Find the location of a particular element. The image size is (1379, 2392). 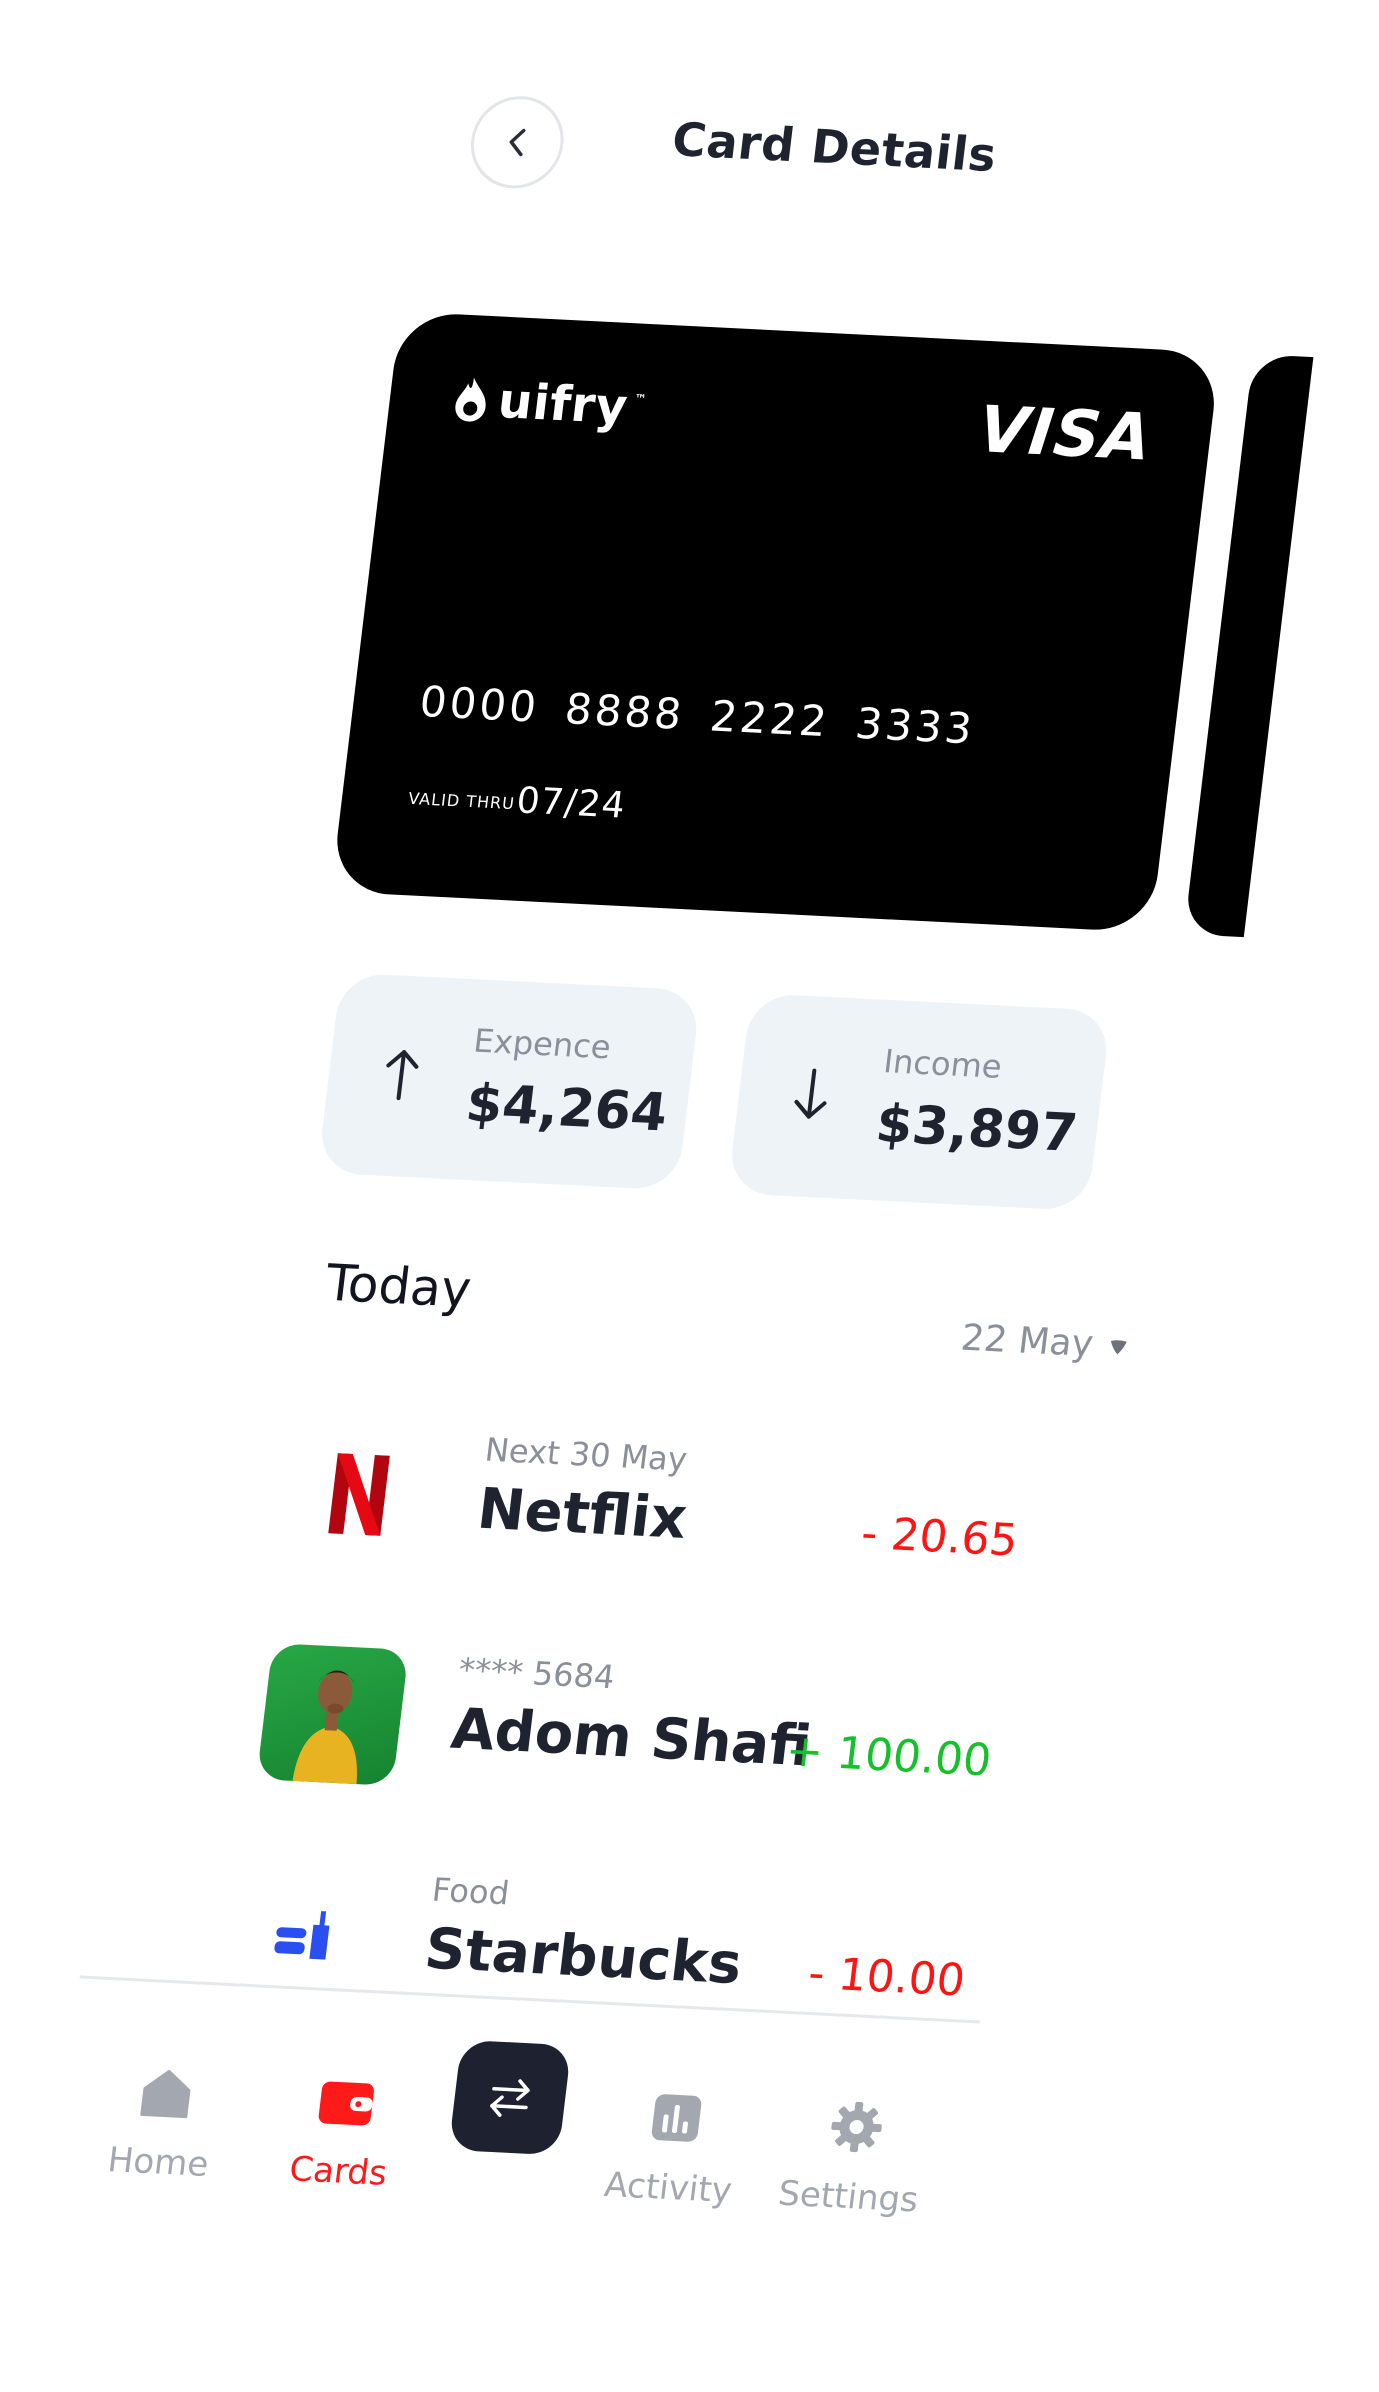

valid-thru-value: 07/24 is located at coordinates (571, 803).